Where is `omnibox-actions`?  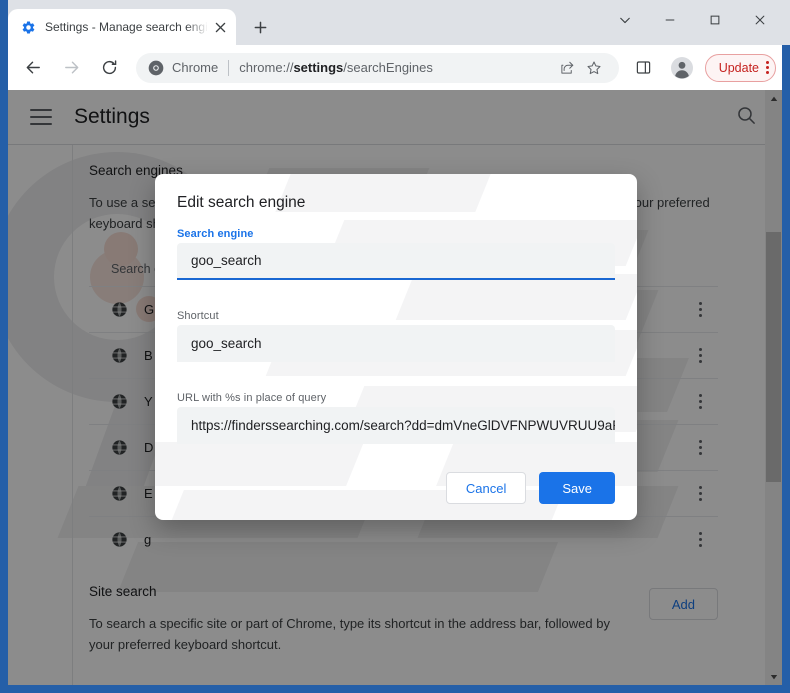 omnibox-actions is located at coordinates (581, 68).